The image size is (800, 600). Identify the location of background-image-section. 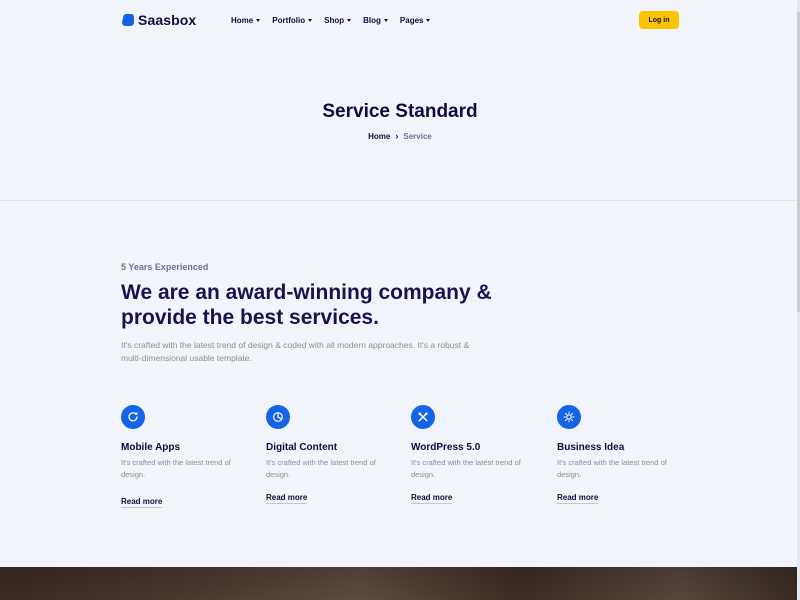
(400, 583).